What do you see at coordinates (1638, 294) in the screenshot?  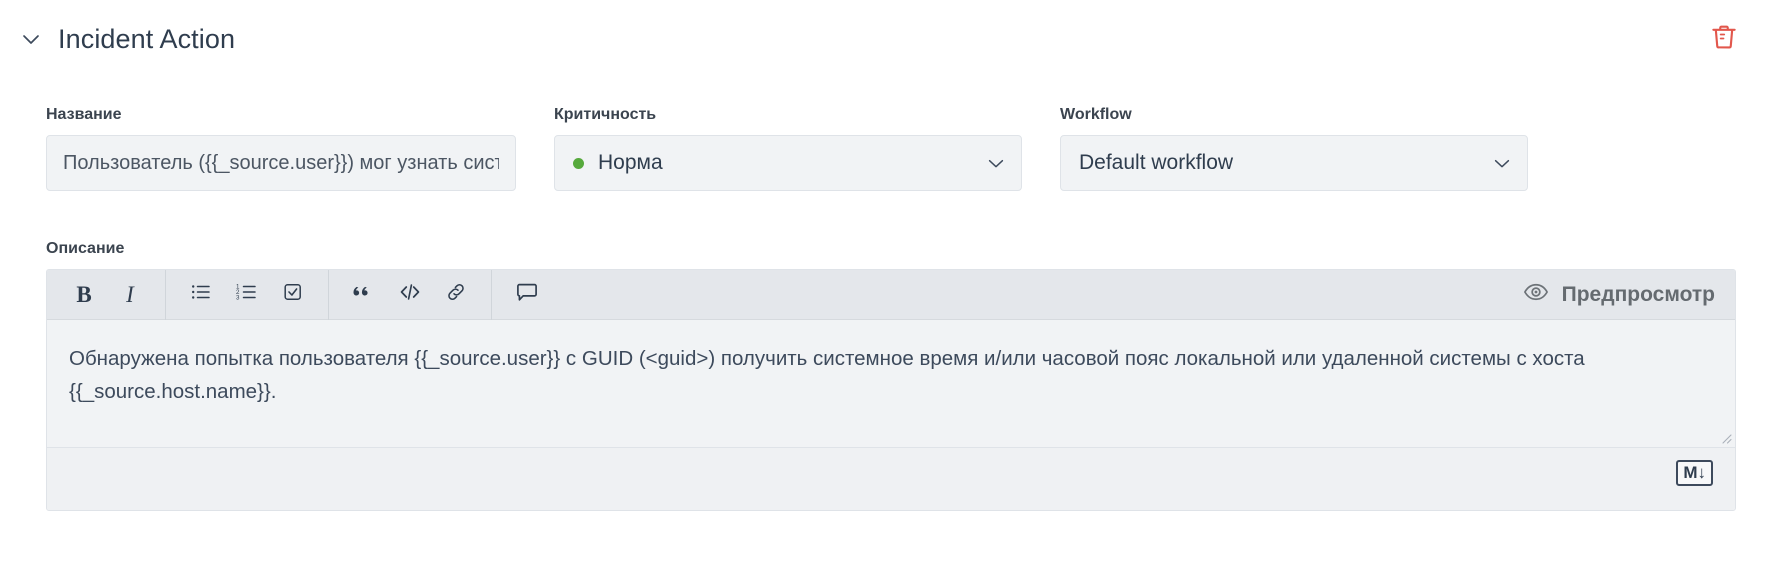 I see `preview-label: Предпросмотр` at bounding box center [1638, 294].